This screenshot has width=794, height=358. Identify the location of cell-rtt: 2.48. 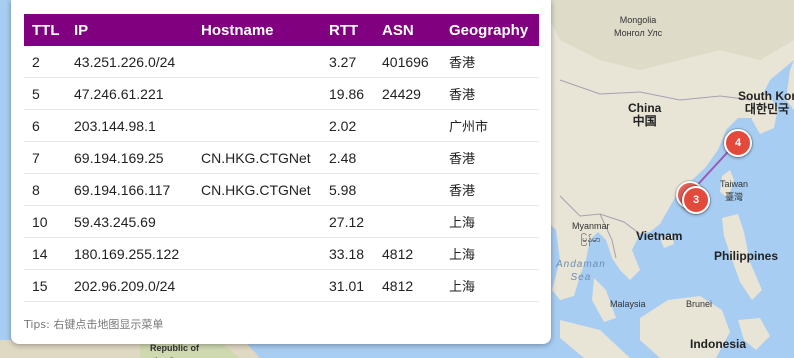
(347, 157).